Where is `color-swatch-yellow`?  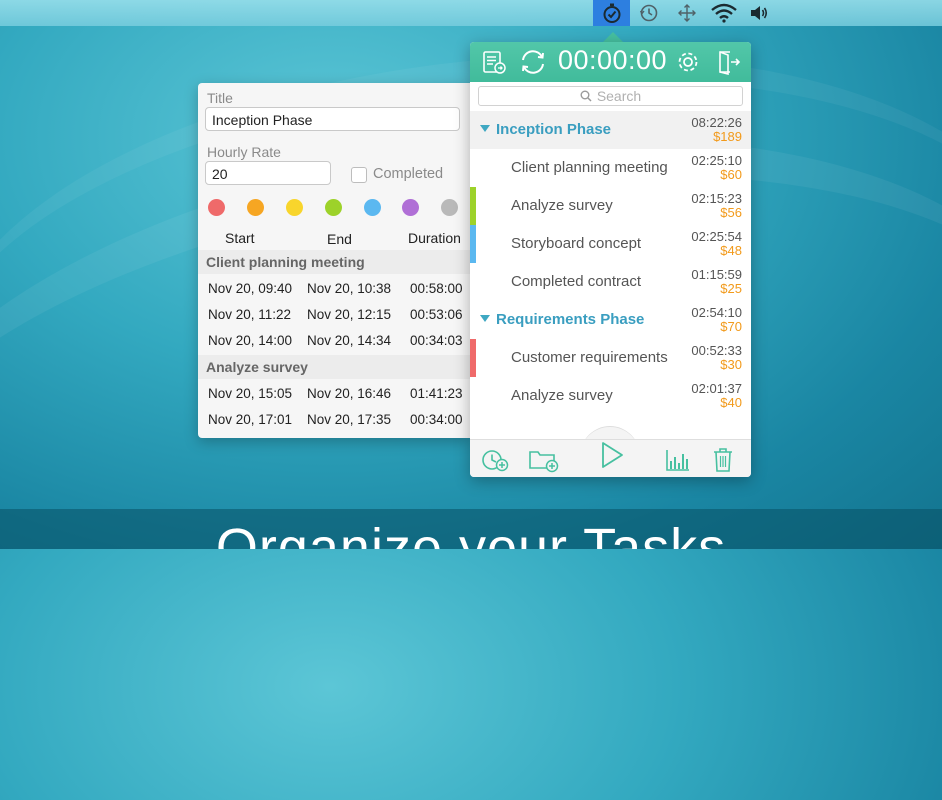
color-swatch-yellow is located at coordinates (294, 207).